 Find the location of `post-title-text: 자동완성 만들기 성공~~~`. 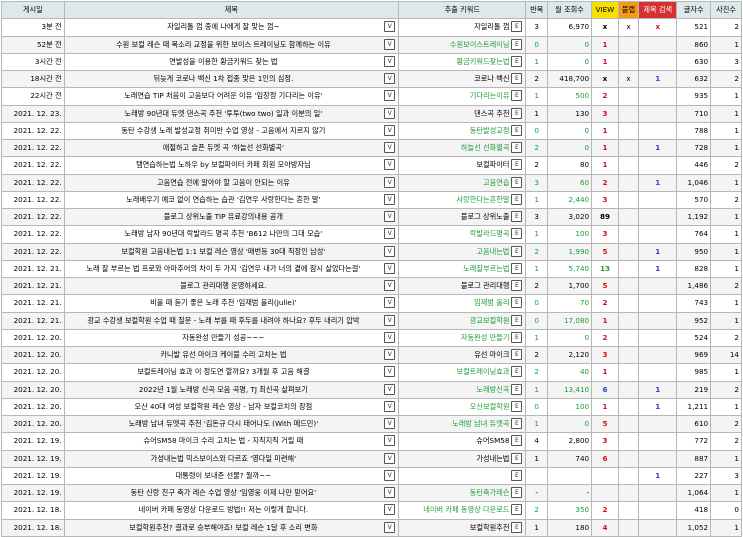

post-title-text: 자동완성 만들기 성공~~~ is located at coordinates (223, 337).